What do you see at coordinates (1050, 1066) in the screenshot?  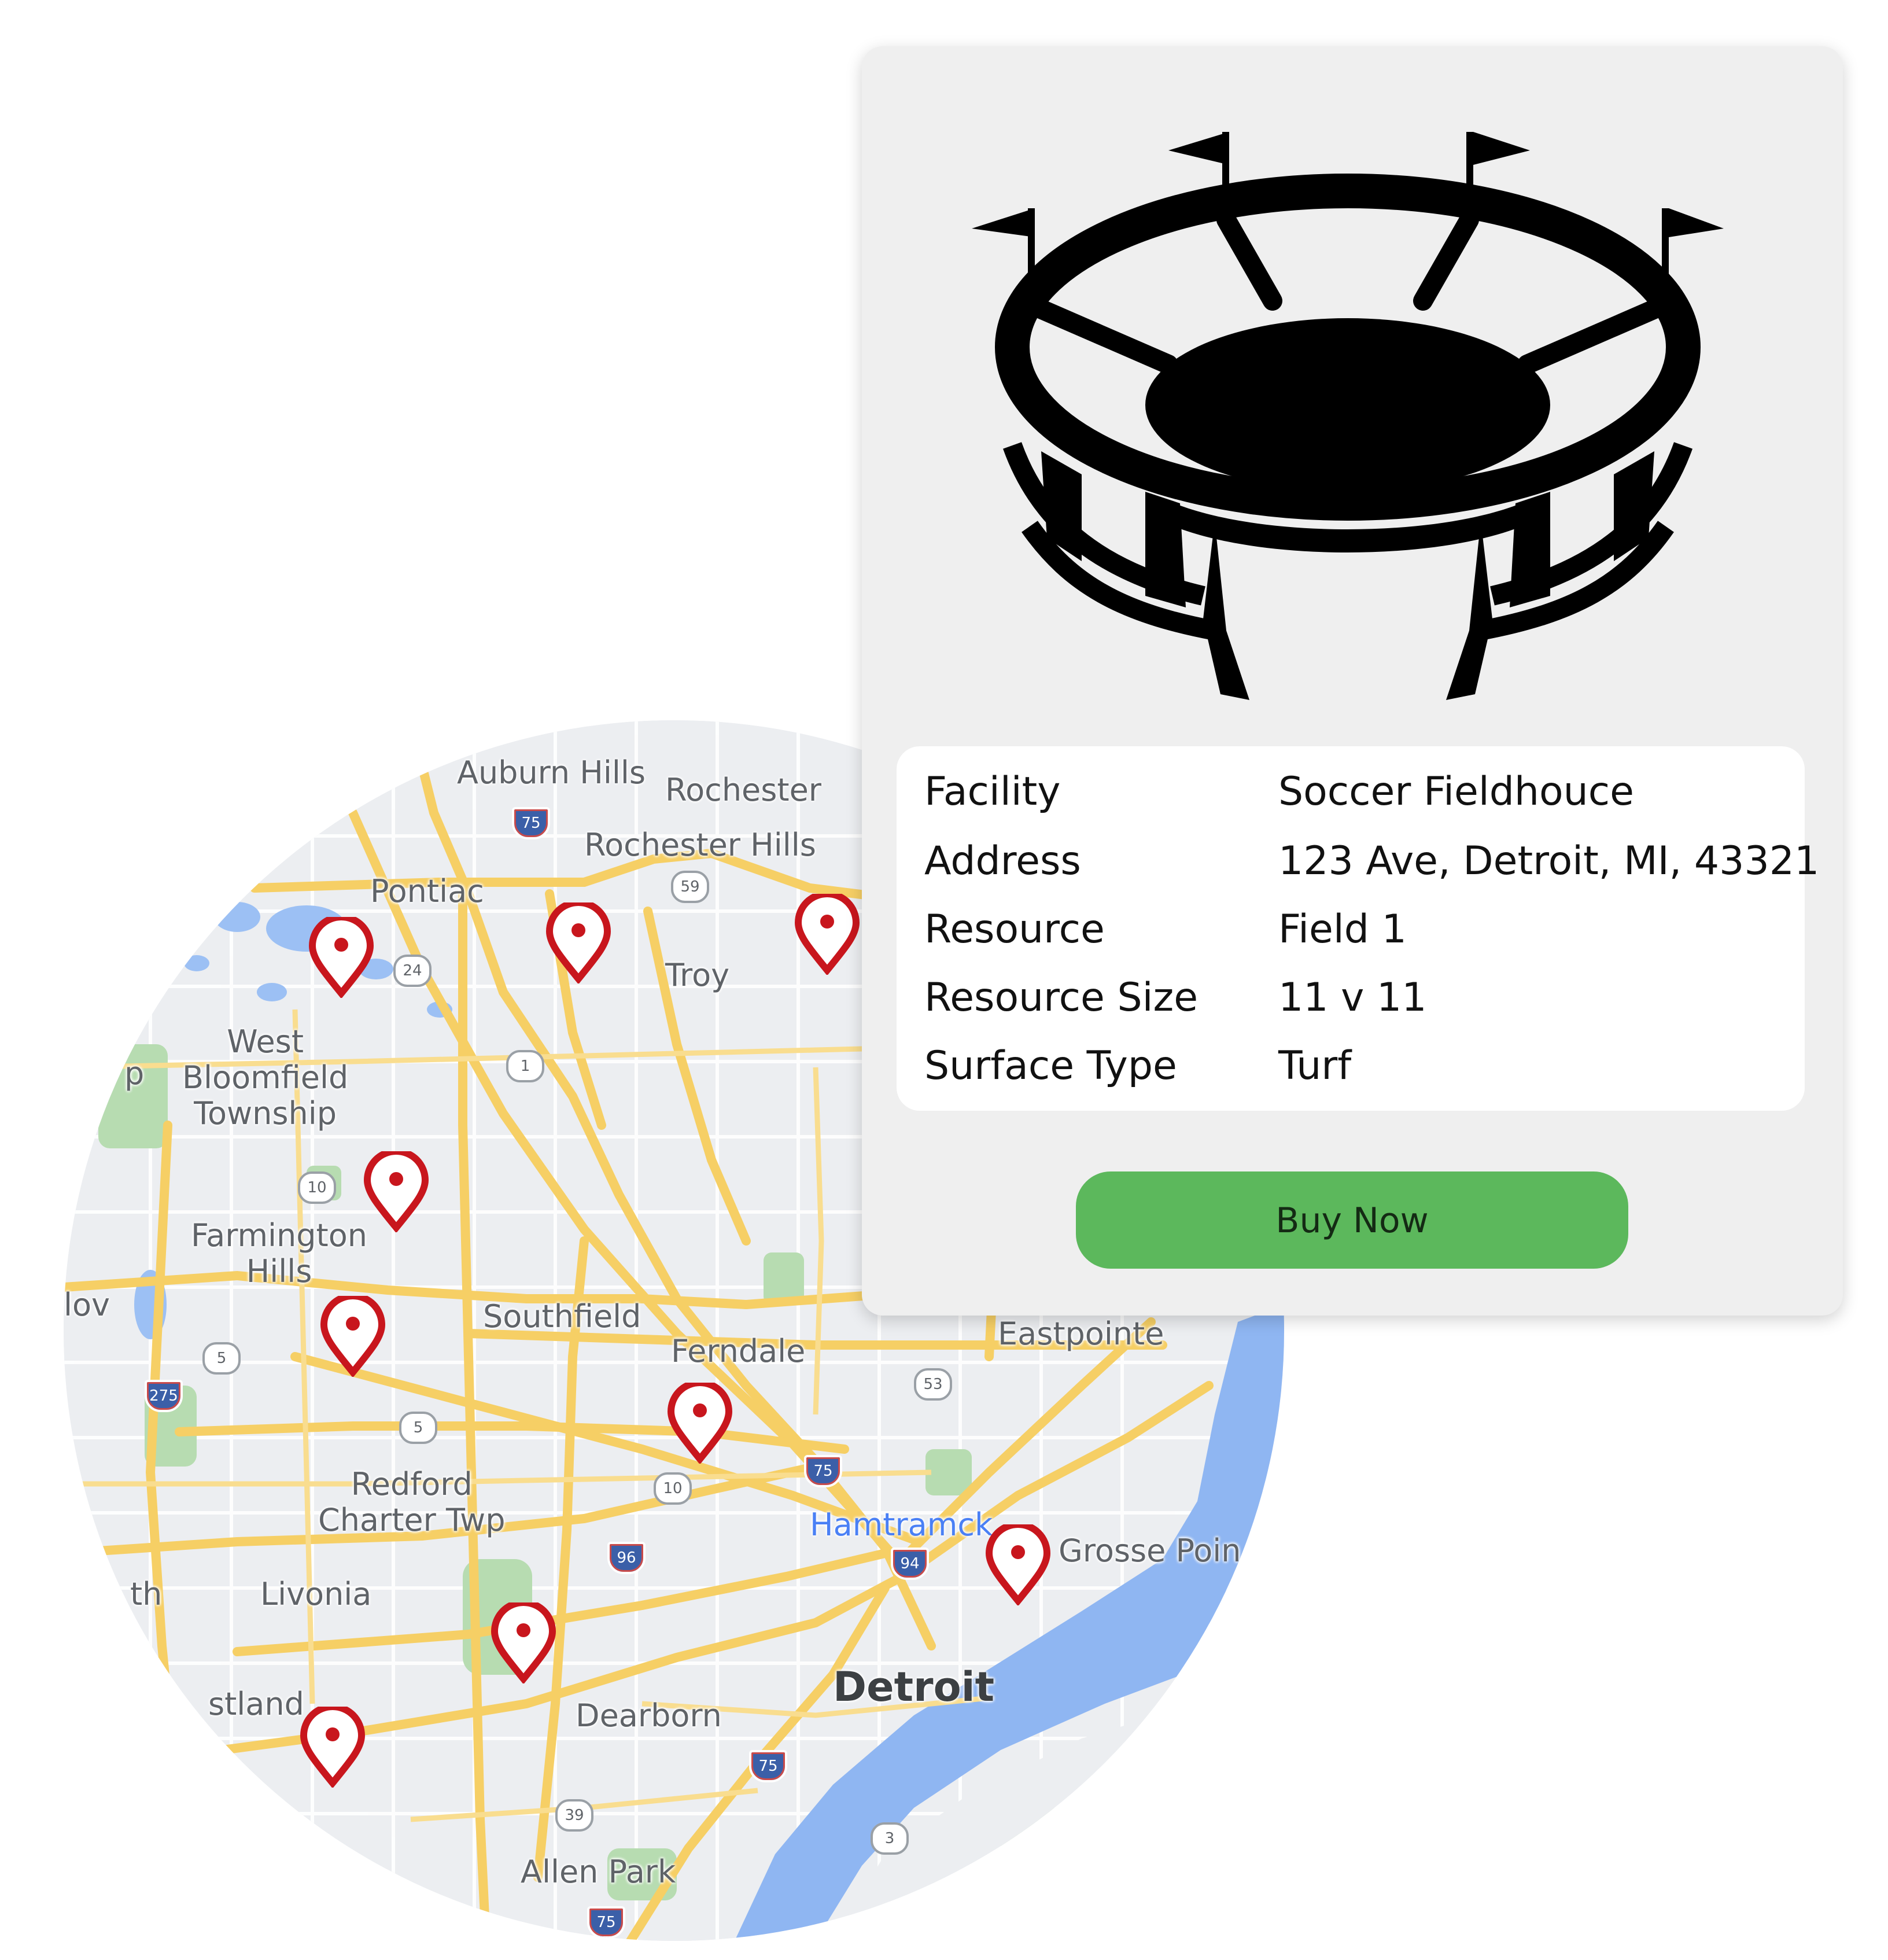 I see `detail-label: Surface Type` at bounding box center [1050, 1066].